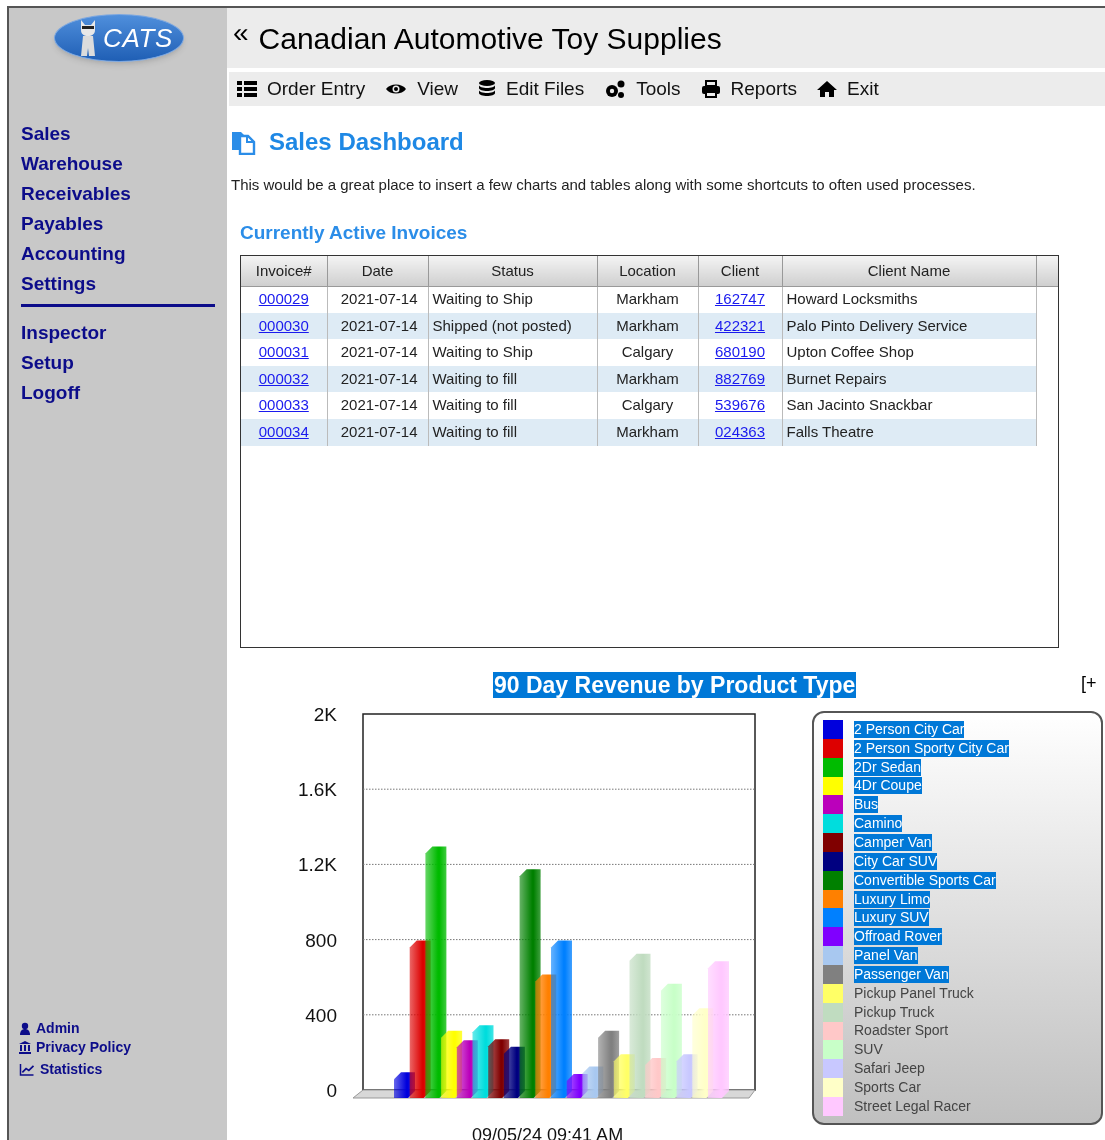 The width and height of the screenshot is (1105, 1140). What do you see at coordinates (502, 325) in the screenshot?
I see `table-cell: Shipped (not posted)` at bounding box center [502, 325].